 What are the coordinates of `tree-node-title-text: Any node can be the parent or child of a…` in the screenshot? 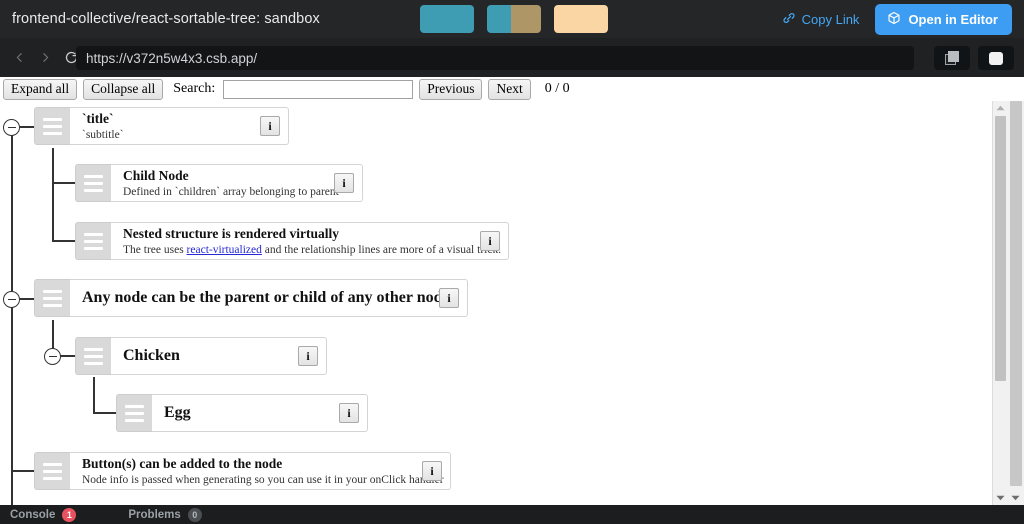 It's located at (266, 297).